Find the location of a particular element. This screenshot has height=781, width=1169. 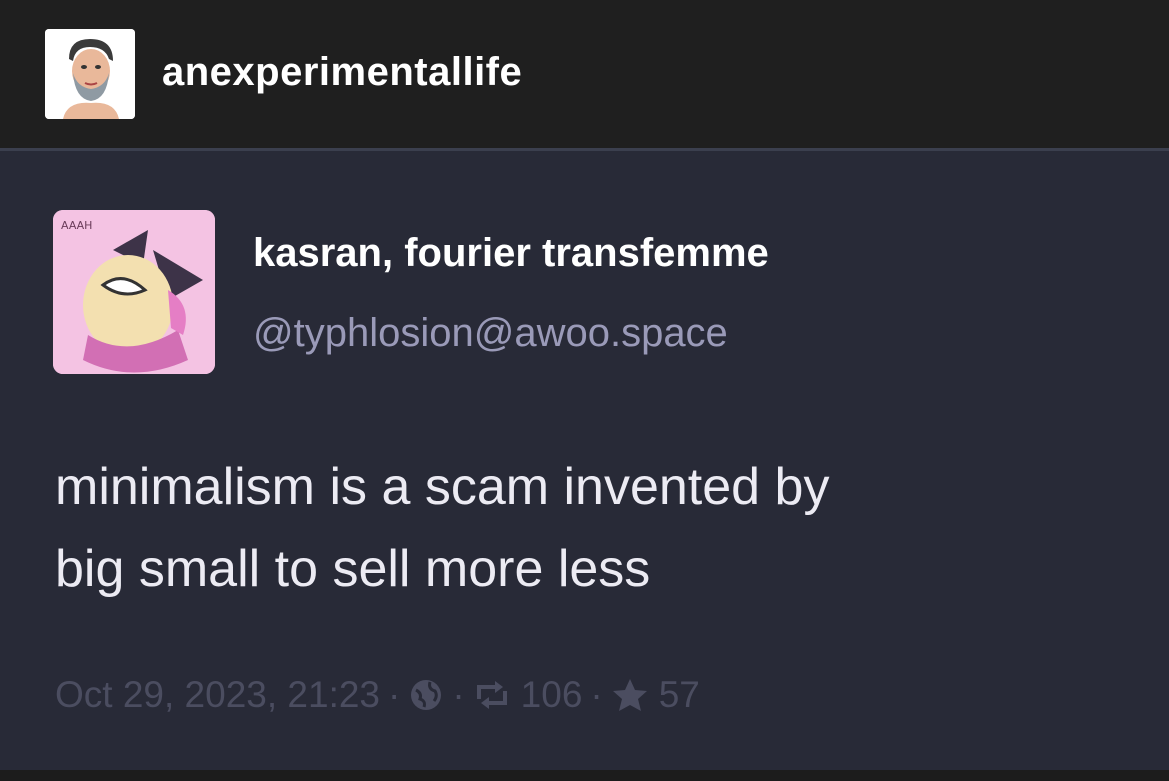

reblogger-username: anexperimentallife is located at coordinates (342, 72).